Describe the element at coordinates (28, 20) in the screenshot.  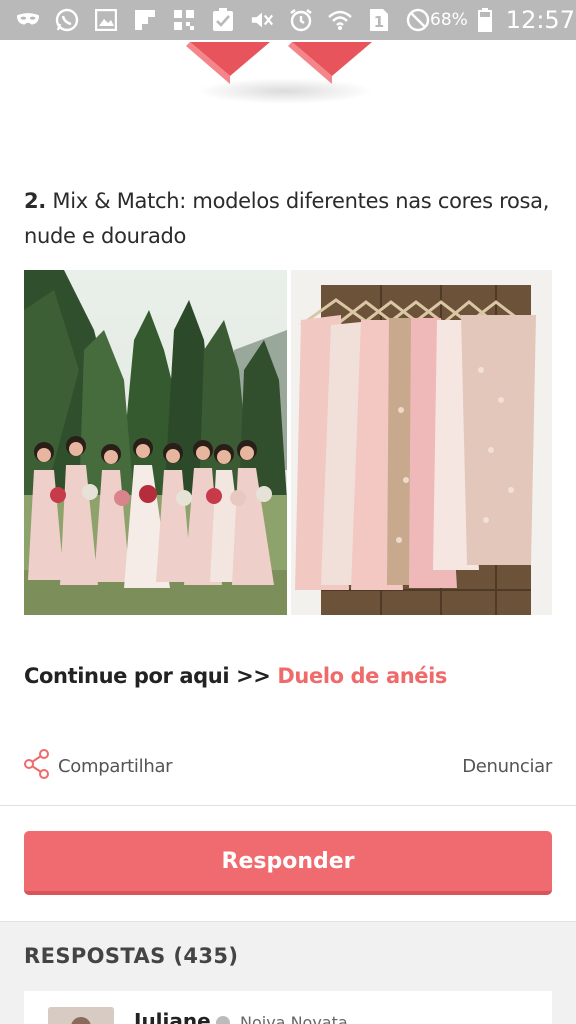
I see `mask-icon` at that location.